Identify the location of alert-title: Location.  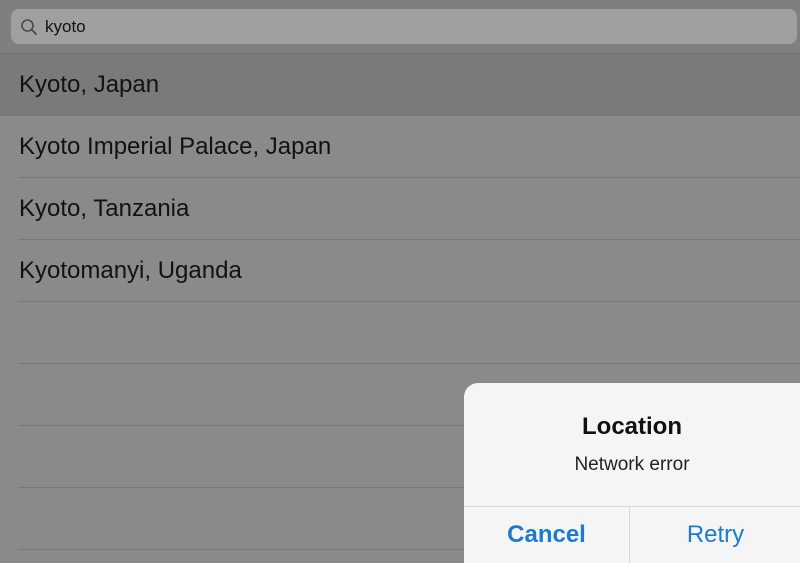
(632, 426).